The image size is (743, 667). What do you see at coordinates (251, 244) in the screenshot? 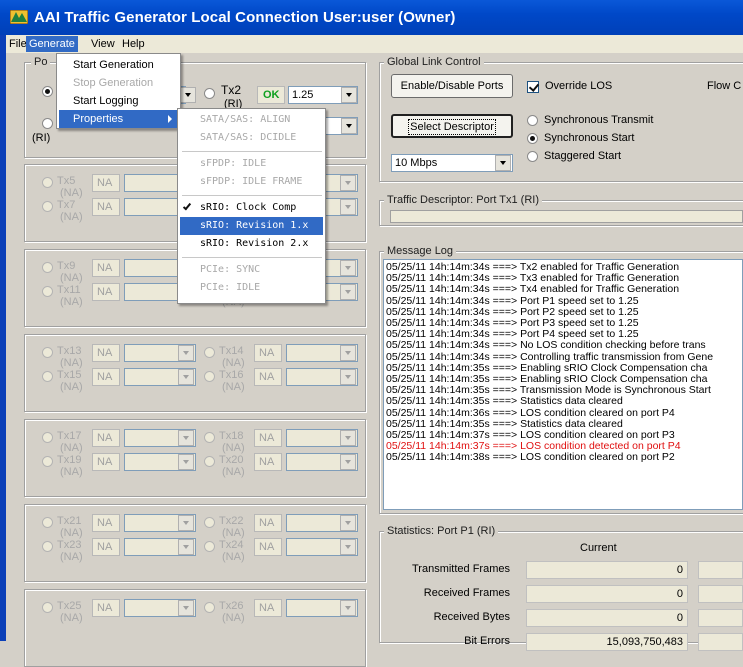
I see `srio-revision-2x-item: sRIO: Revision 2.x` at bounding box center [251, 244].